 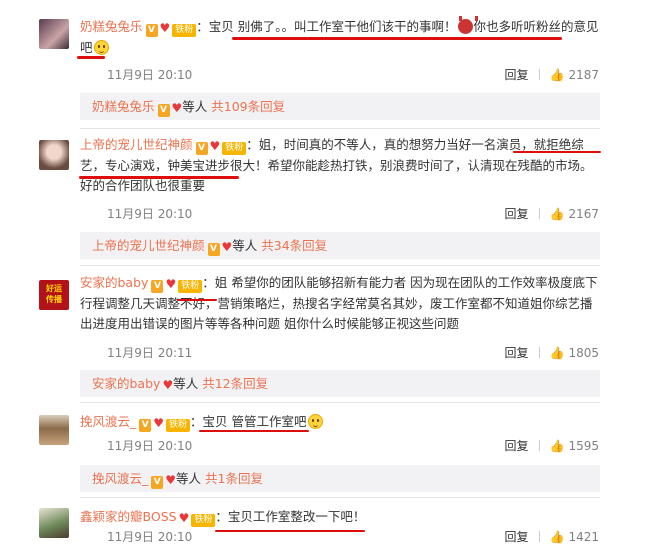 What do you see at coordinates (108, 421) in the screenshot?
I see `comment-username: 挽风渡云_` at bounding box center [108, 421].